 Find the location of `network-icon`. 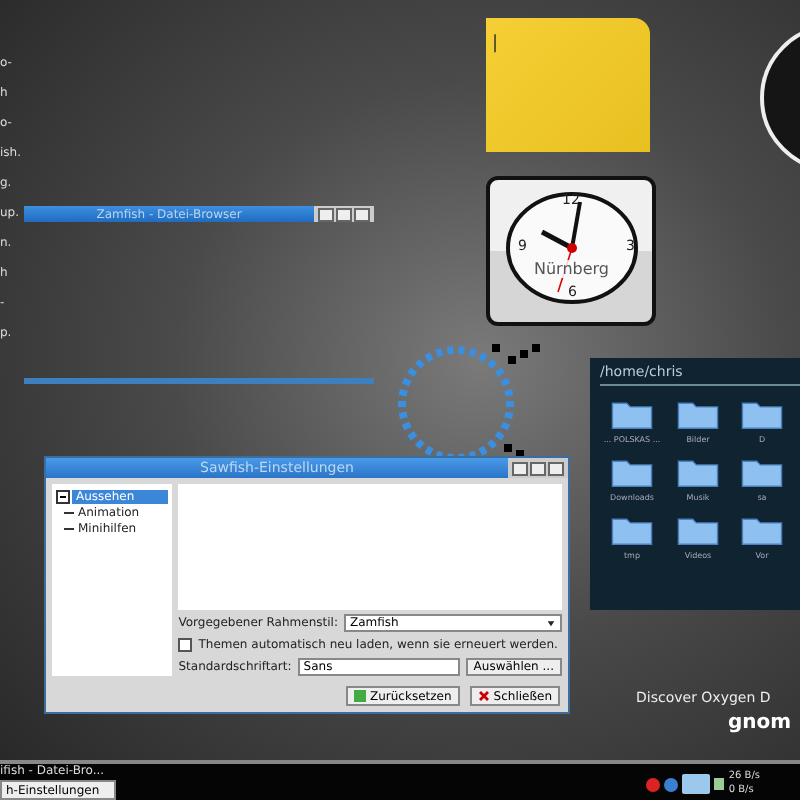

network-icon is located at coordinates (671, 784).